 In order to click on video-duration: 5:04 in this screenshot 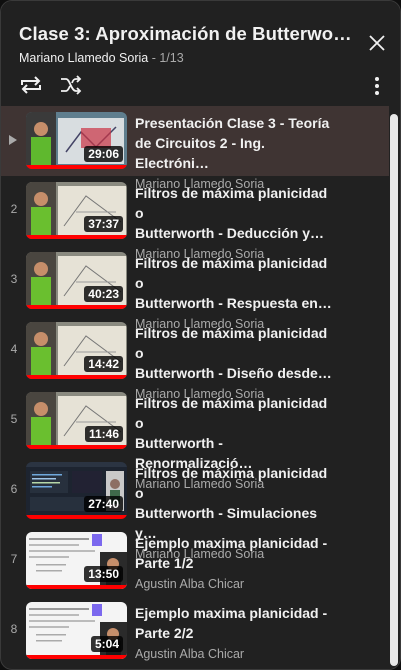, I will do `click(106, 644)`.